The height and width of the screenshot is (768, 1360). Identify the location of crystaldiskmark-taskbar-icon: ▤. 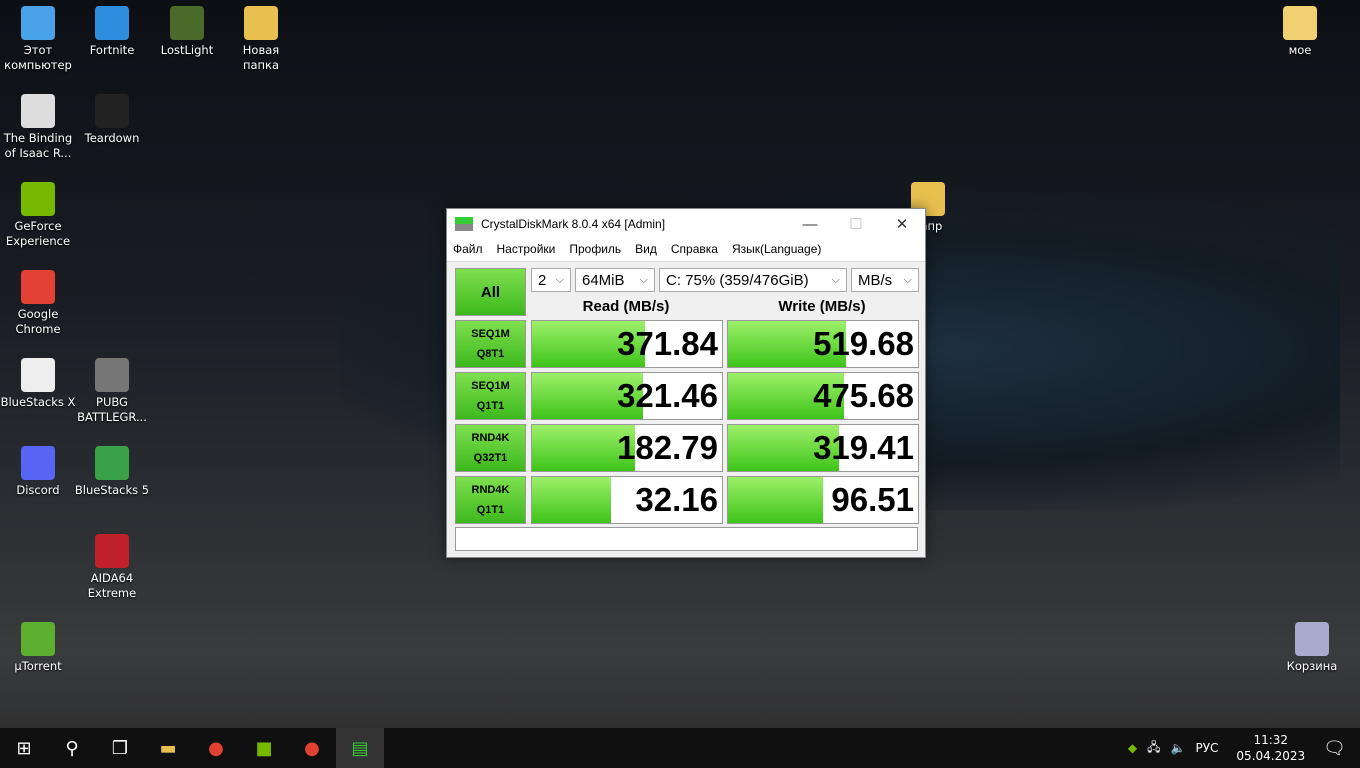
(360, 748).